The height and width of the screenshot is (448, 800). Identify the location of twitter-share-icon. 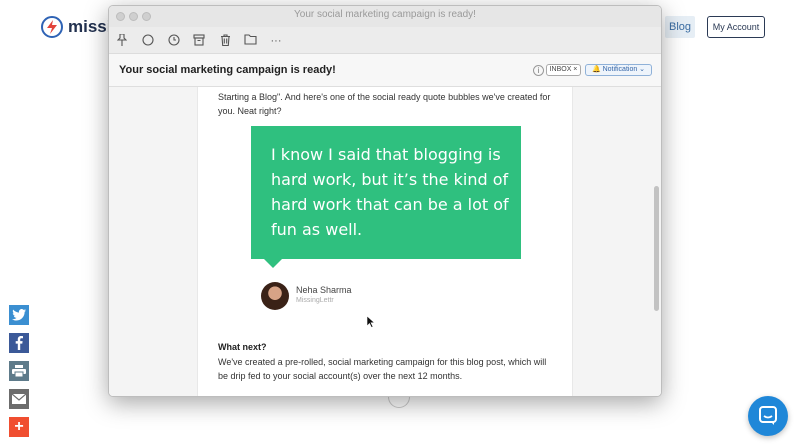
(19, 315).